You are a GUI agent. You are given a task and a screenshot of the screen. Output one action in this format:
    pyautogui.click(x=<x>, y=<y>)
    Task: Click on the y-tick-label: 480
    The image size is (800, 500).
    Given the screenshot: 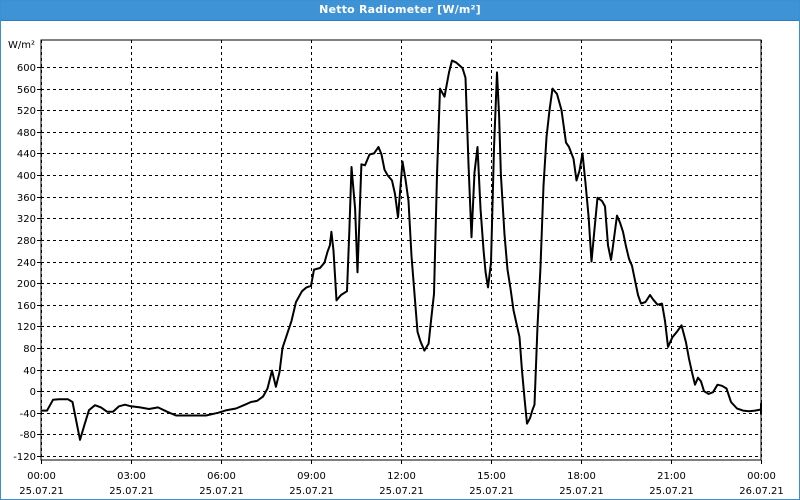 What is the action you would take?
    pyautogui.click(x=26, y=133)
    